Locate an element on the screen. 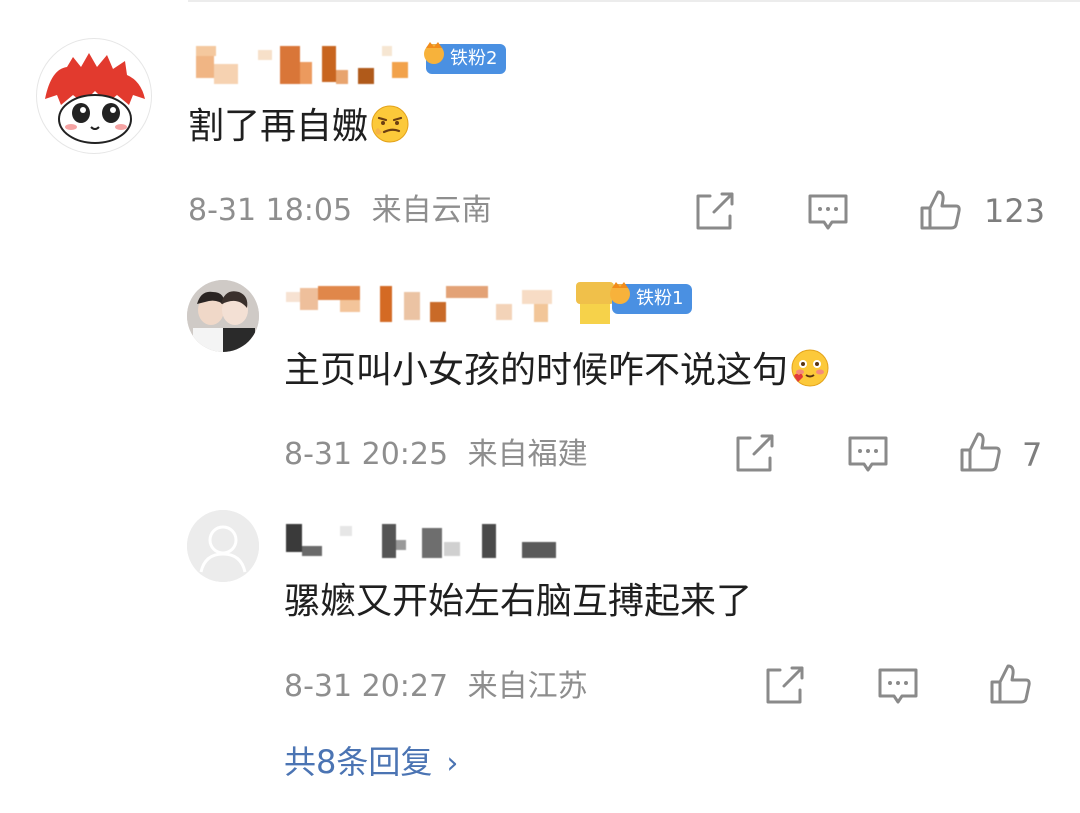 This screenshot has width=1080, height=813. chevron-right-icon: › is located at coordinates (452, 763).